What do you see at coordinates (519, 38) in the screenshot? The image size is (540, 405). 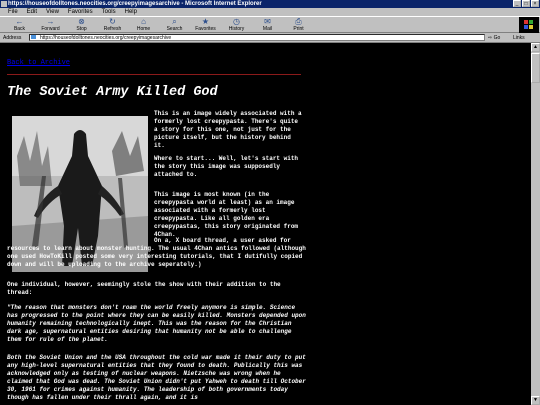 I see `links-button: Links` at bounding box center [519, 38].